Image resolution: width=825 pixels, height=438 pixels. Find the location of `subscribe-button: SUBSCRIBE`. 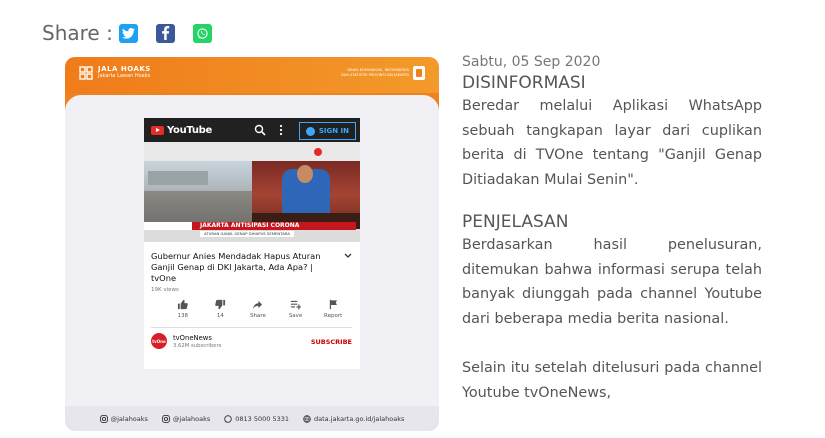

subscribe-button: SUBSCRIBE is located at coordinates (331, 342).